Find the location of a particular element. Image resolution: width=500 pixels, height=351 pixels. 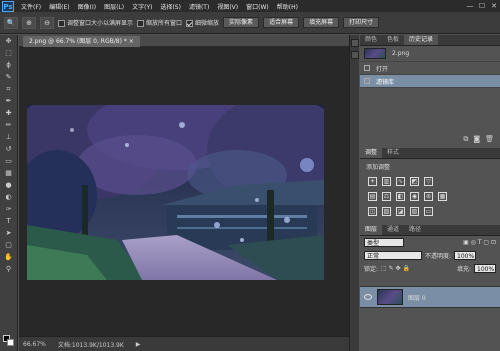

actual-pixels-button: 实际像素 is located at coordinates (241, 22).